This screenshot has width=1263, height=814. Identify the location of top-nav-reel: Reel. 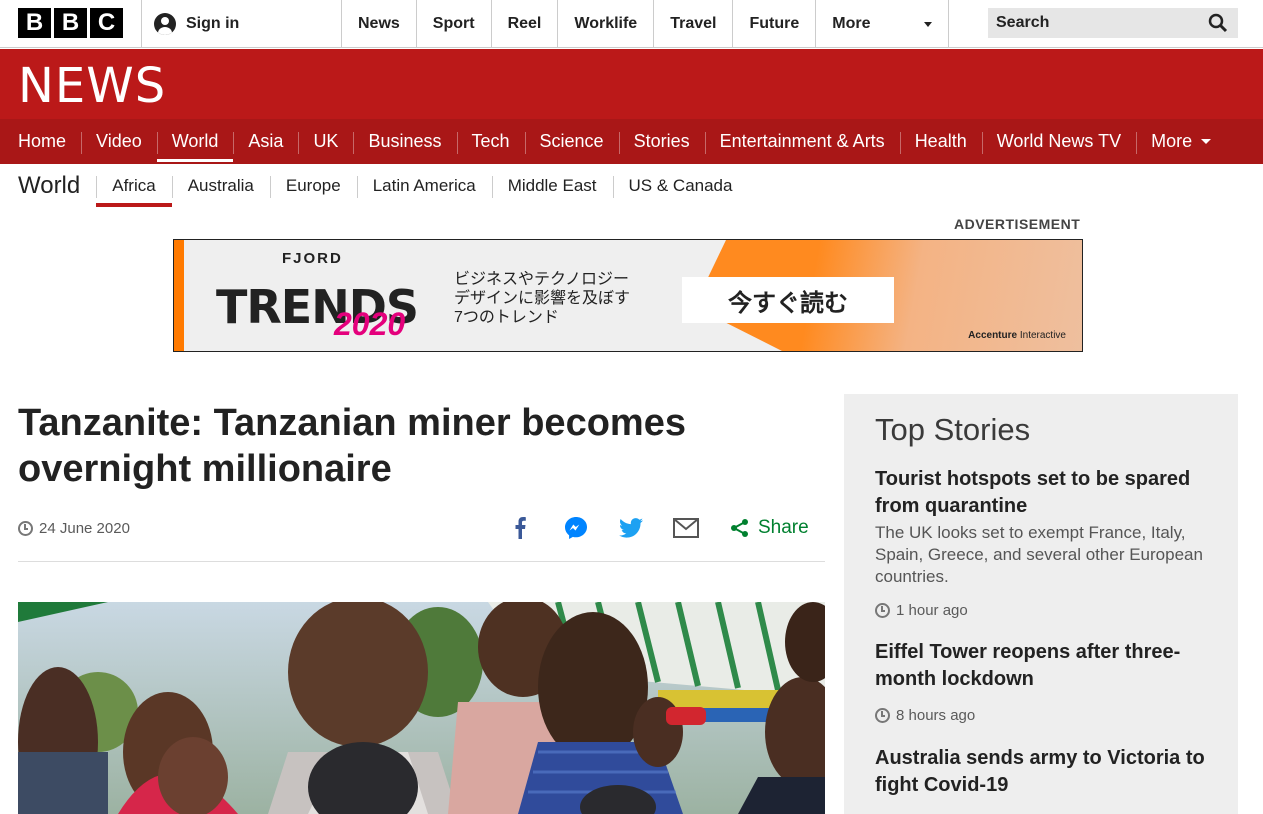
(524, 24).